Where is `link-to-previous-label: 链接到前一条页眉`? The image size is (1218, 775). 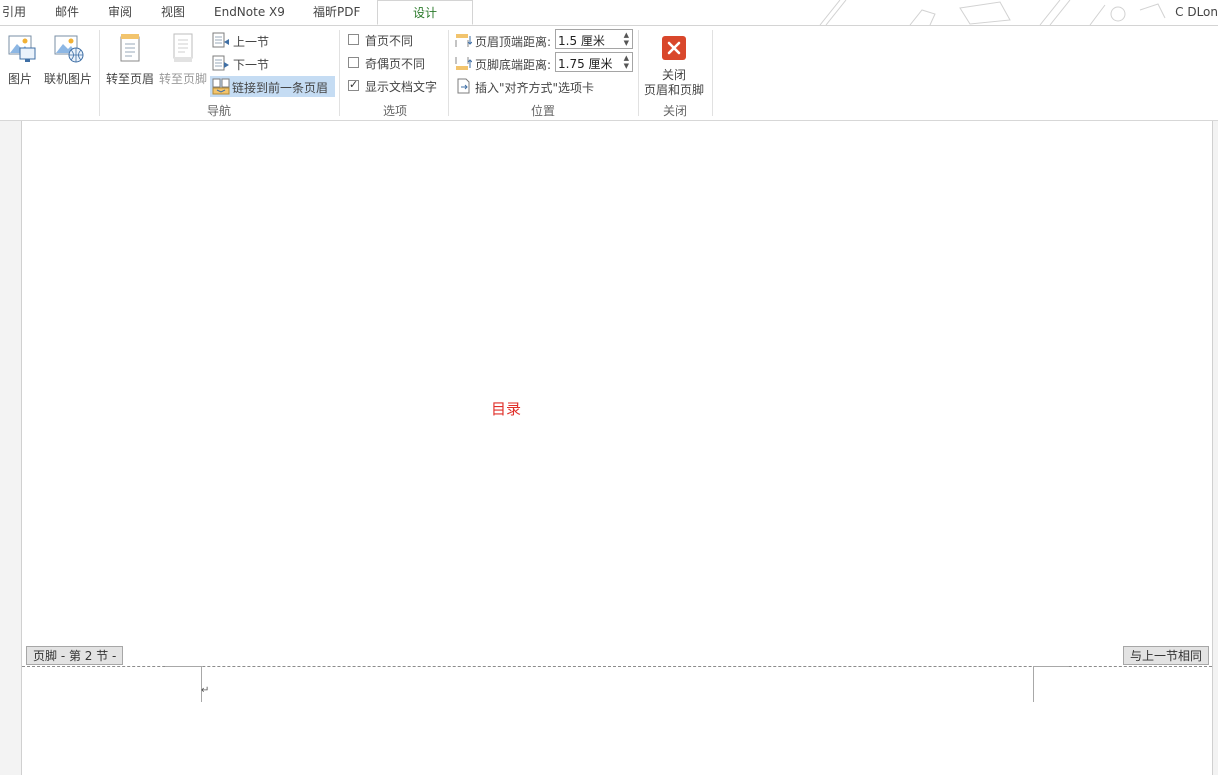 link-to-previous-label: 链接到前一条页眉 is located at coordinates (280, 88).